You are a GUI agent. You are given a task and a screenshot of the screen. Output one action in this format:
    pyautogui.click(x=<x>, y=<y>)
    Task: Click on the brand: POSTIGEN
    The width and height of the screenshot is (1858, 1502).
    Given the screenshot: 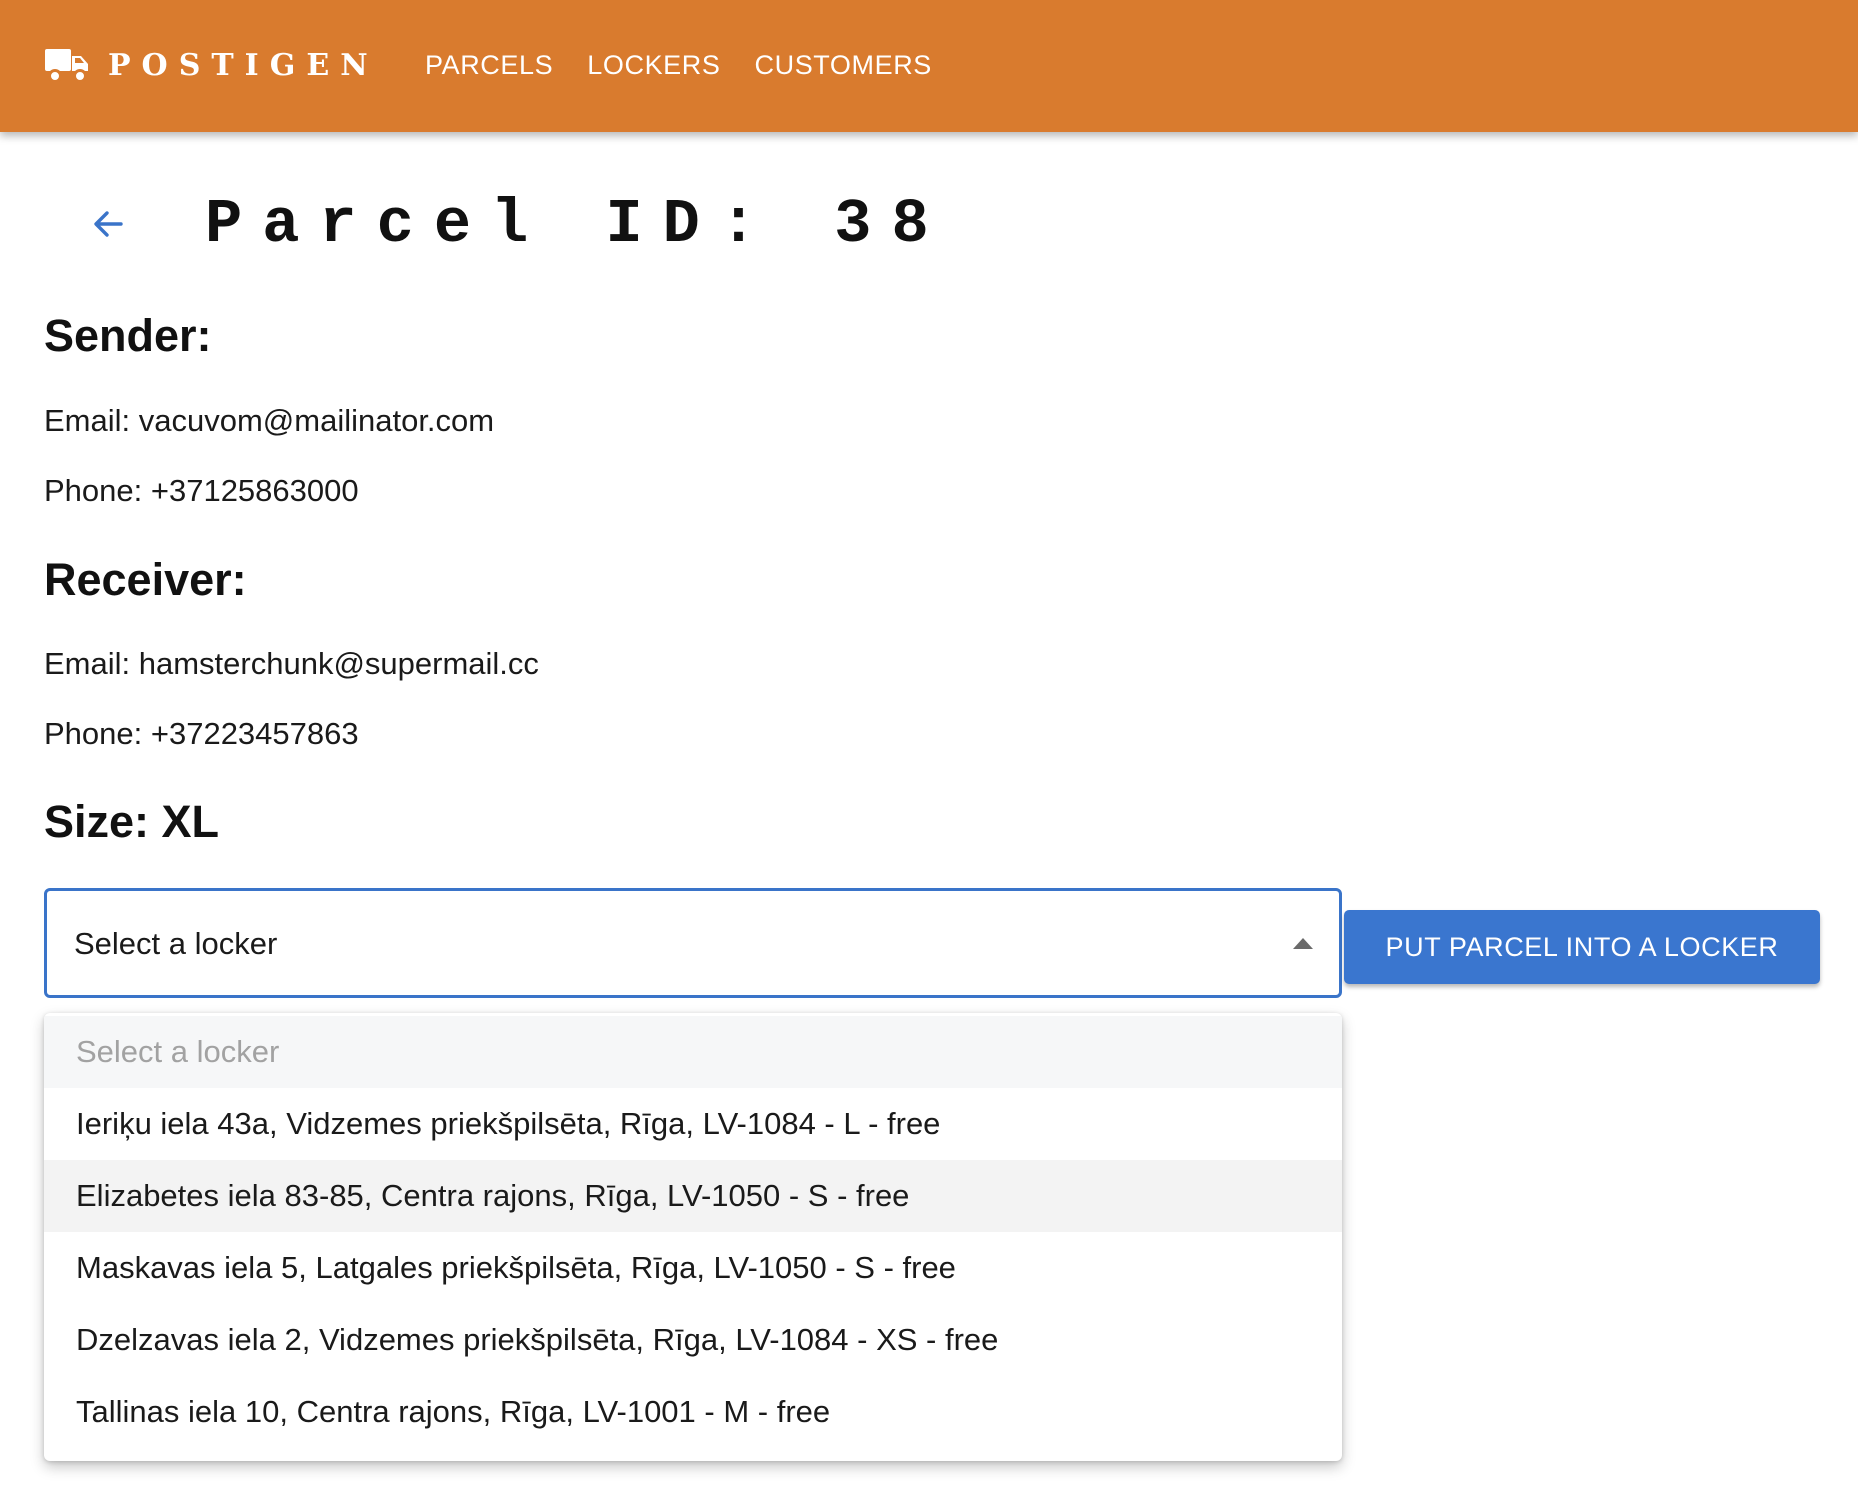 What is the action you would take?
    pyautogui.click(x=211, y=65)
    